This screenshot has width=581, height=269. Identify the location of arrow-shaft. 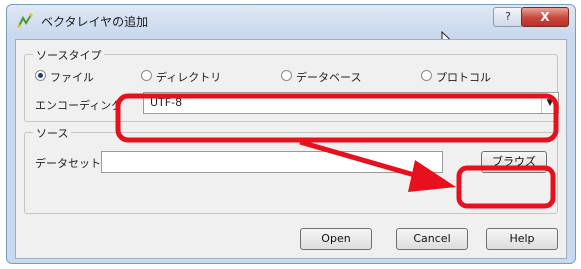
(359, 159).